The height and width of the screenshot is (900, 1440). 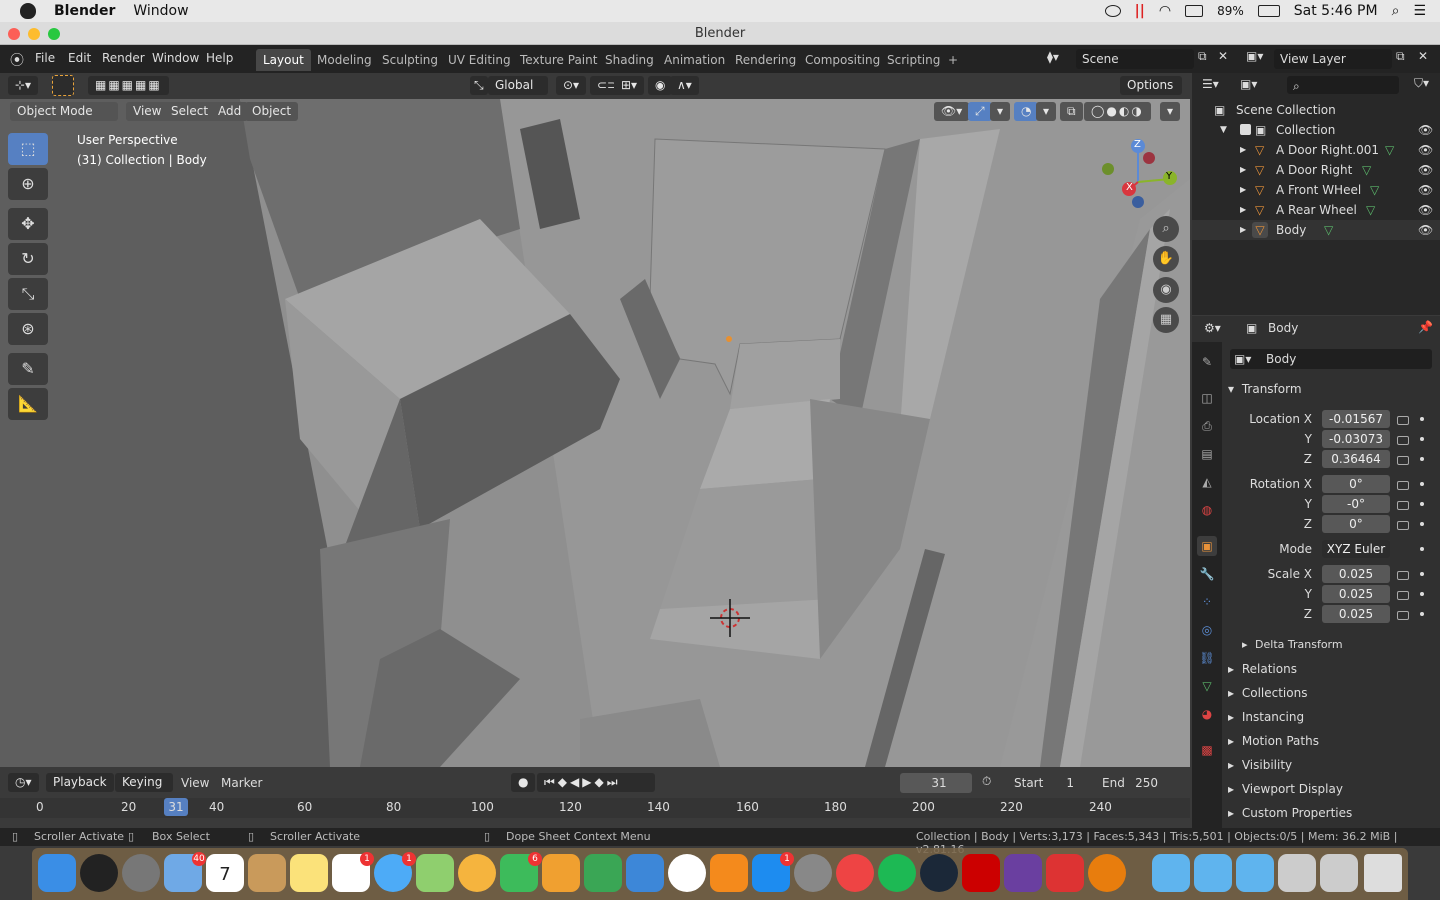 I want to click on constraints-tab-icon: ⛓, so click(x=1207, y=658).